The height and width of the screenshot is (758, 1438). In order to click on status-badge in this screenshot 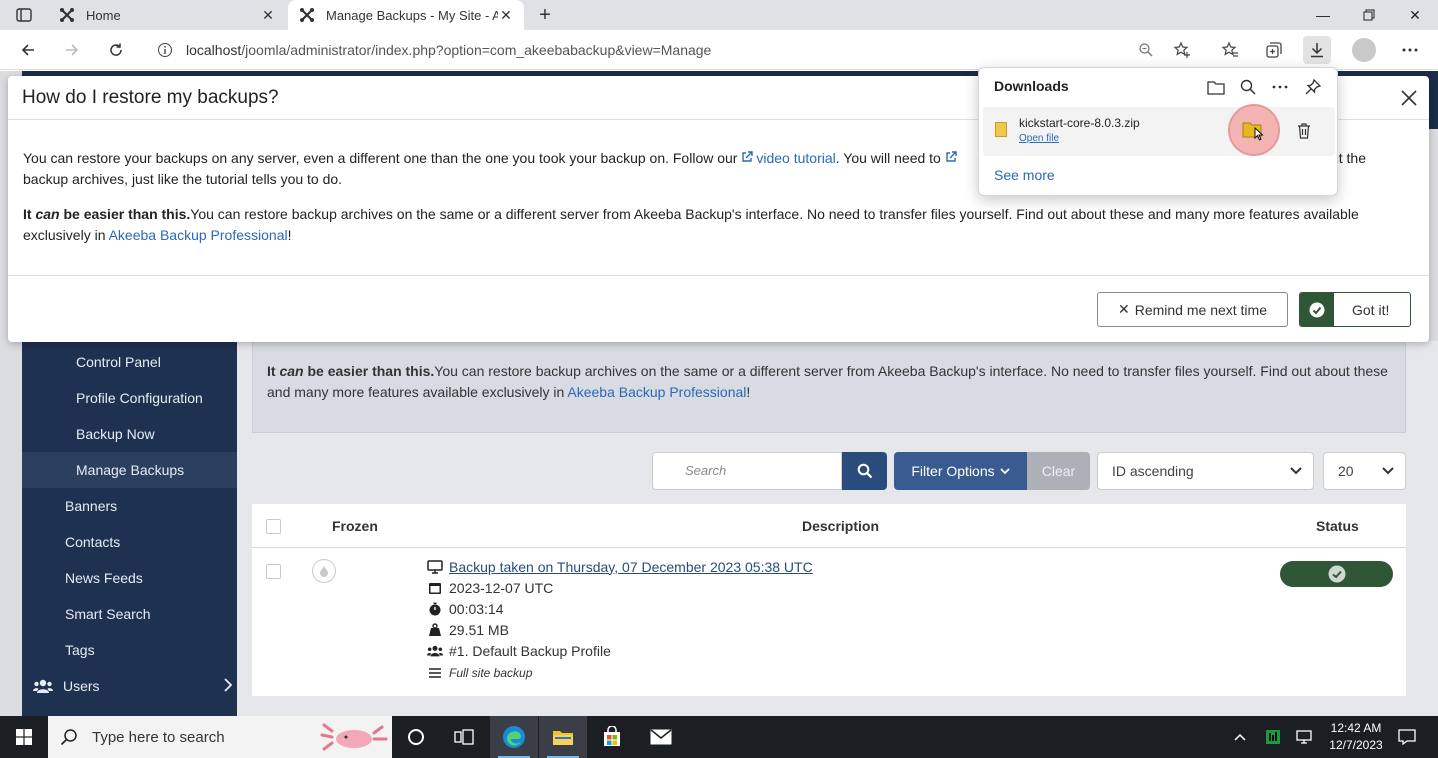, I will do `click(1336, 574)`.